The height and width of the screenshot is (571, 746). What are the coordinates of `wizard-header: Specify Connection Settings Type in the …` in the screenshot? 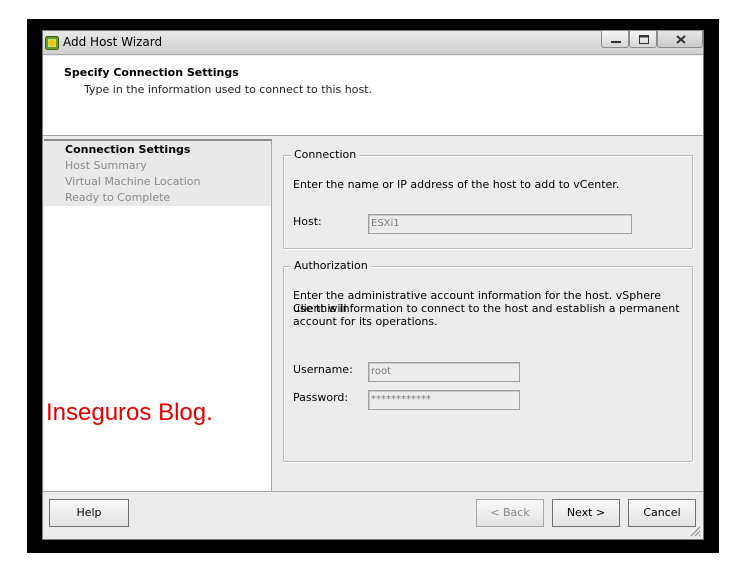 It's located at (373, 96).